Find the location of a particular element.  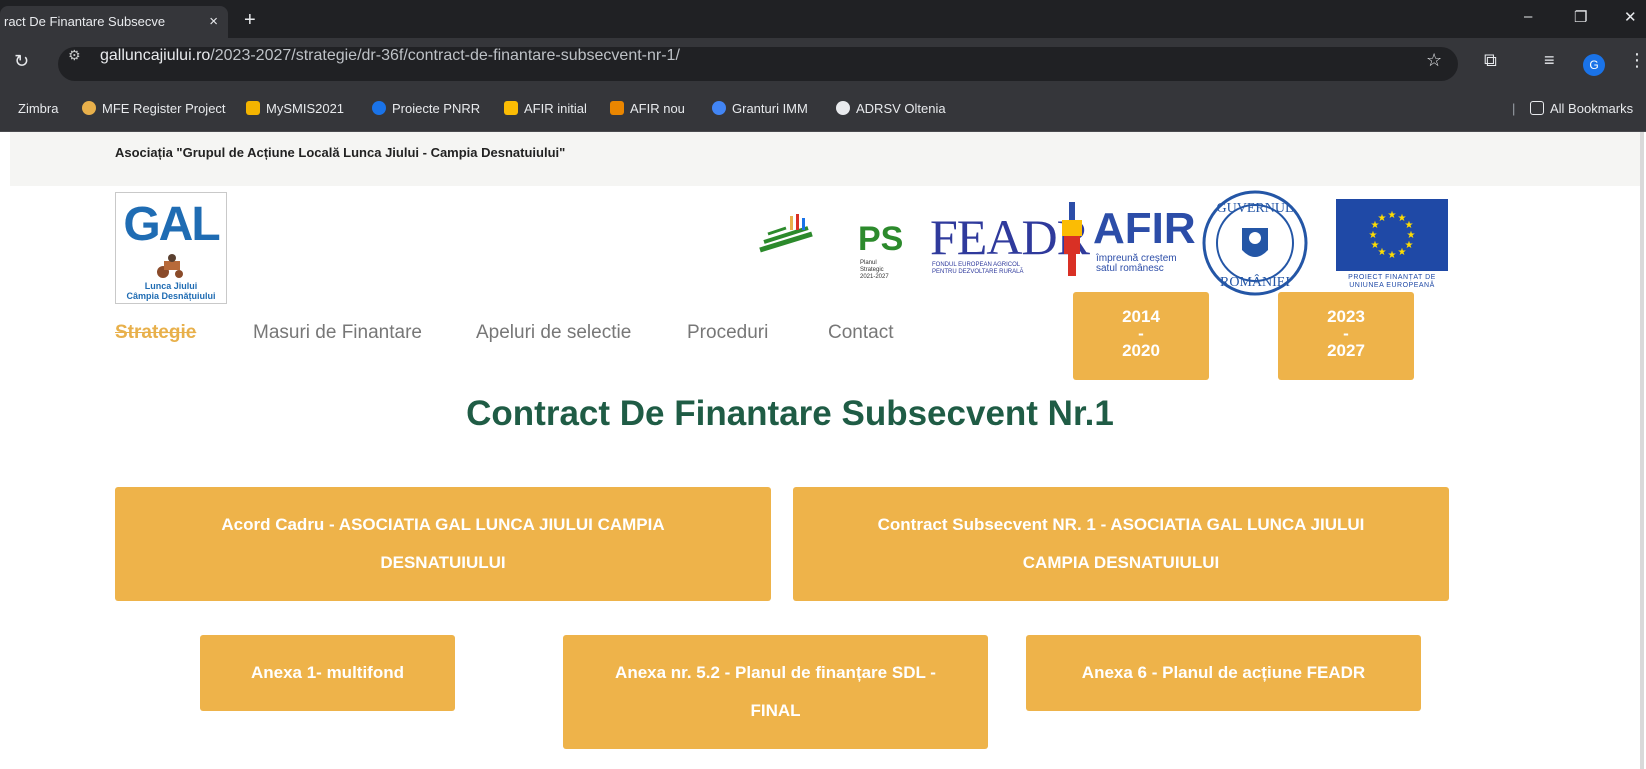

menu-icon: ⋮ is located at coordinates (1637, 60).